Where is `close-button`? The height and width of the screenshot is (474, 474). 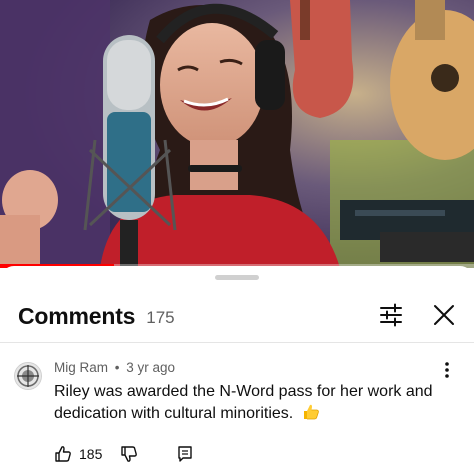
close-button is located at coordinates (444, 315).